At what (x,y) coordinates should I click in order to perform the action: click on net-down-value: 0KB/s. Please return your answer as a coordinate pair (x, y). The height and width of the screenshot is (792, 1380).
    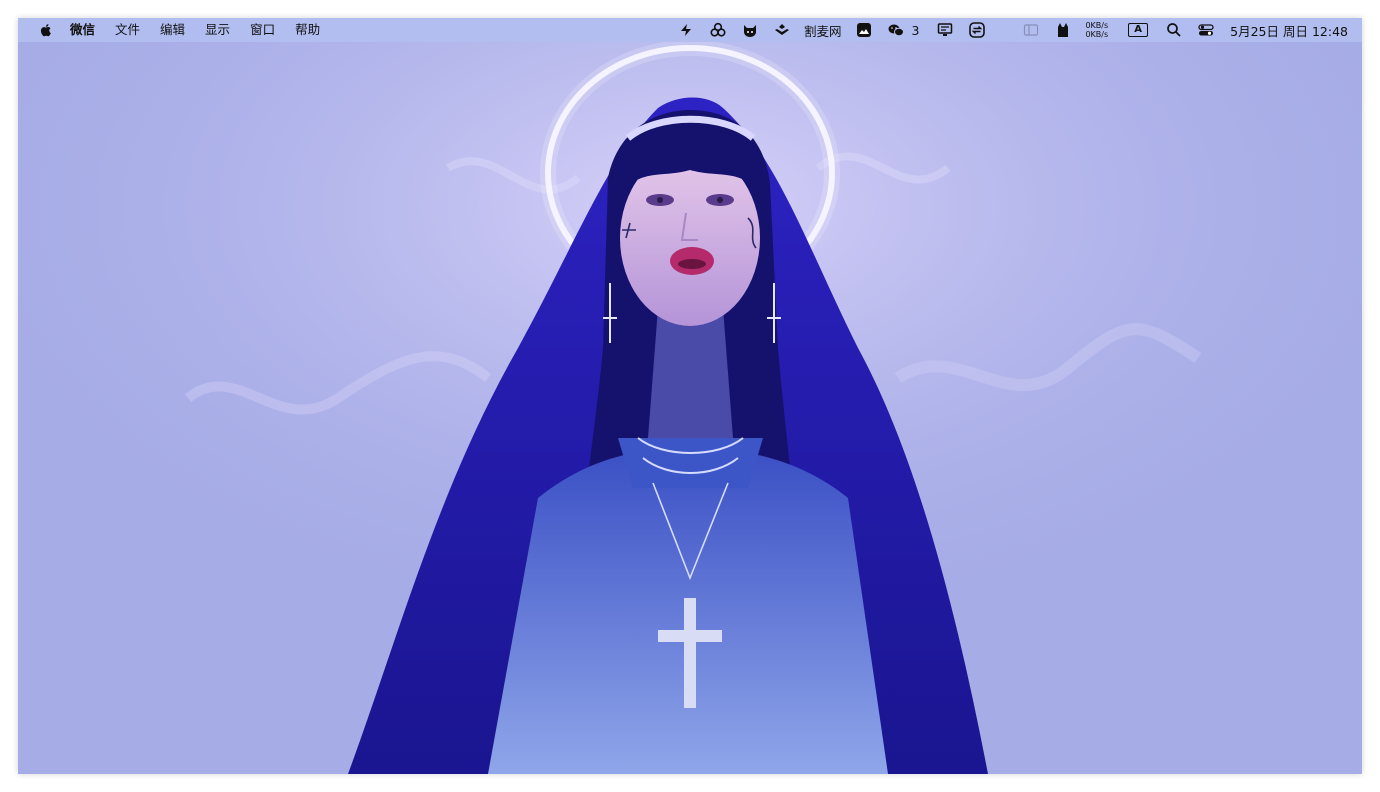
    Looking at the image, I should click on (1097, 34).